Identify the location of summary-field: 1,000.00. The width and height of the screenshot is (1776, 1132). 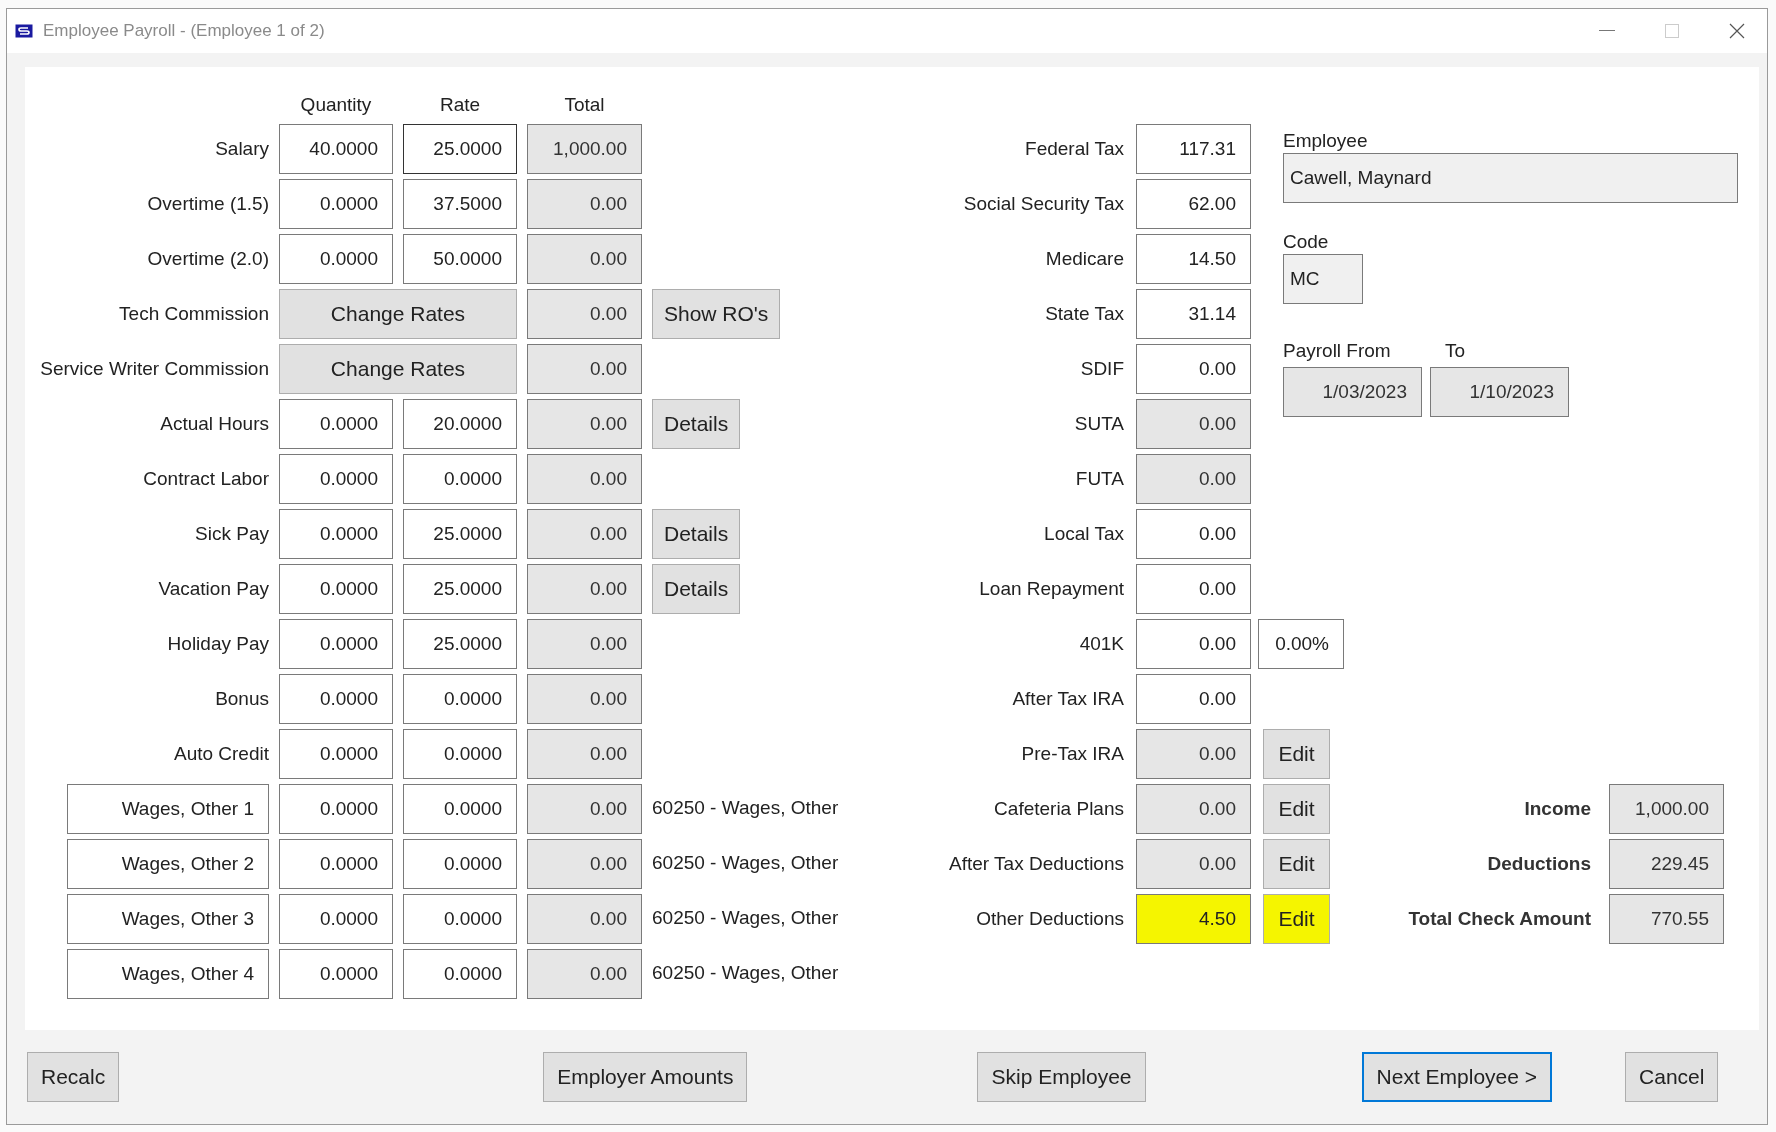
(1666, 809).